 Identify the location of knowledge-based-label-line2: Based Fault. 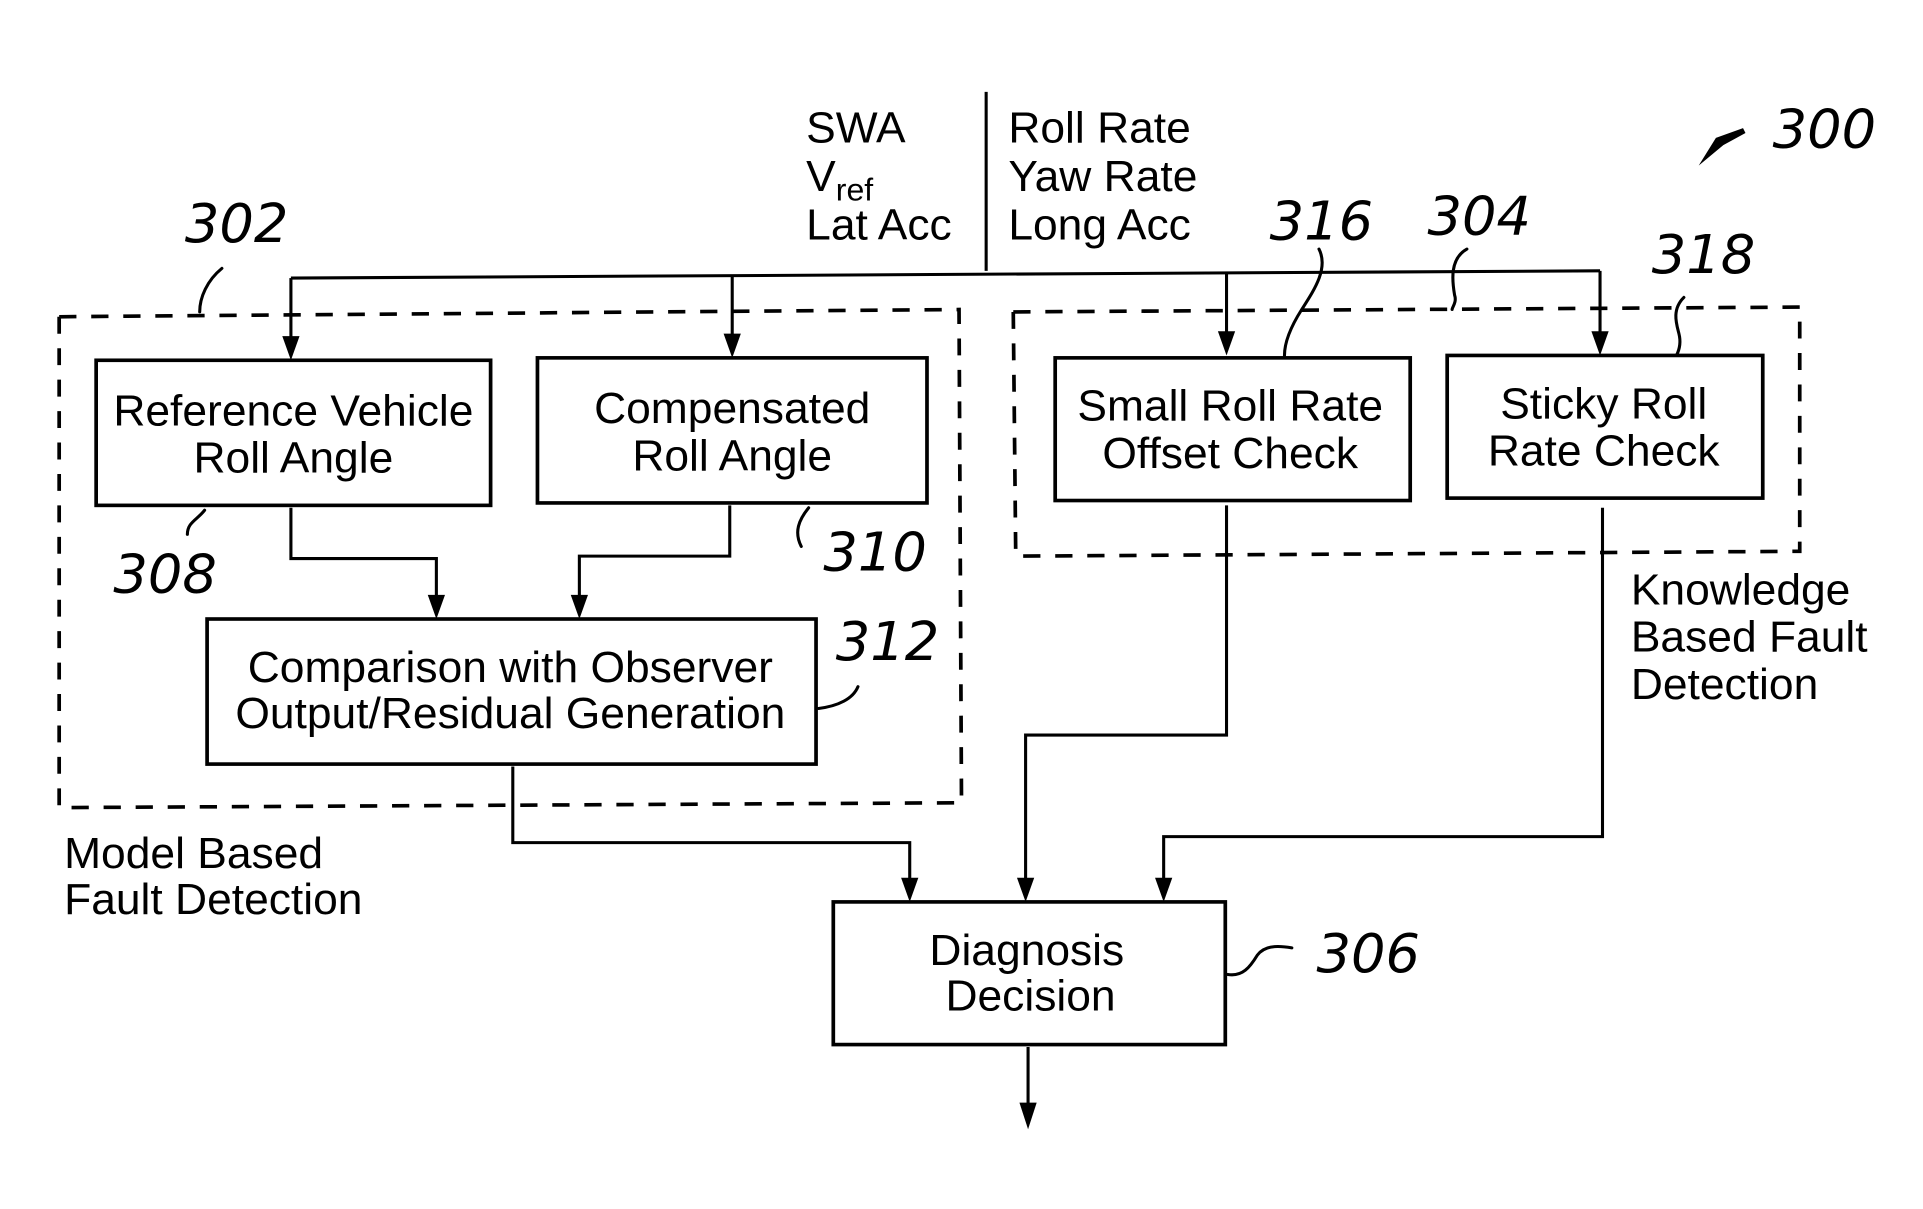
(1749, 637).